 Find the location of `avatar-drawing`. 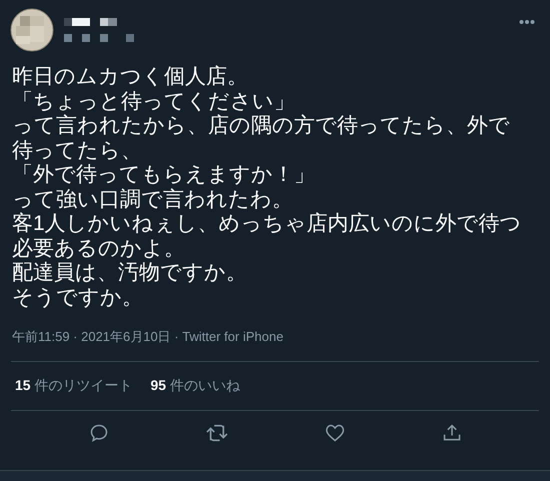

avatar-drawing is located at coordinates (32, 30).